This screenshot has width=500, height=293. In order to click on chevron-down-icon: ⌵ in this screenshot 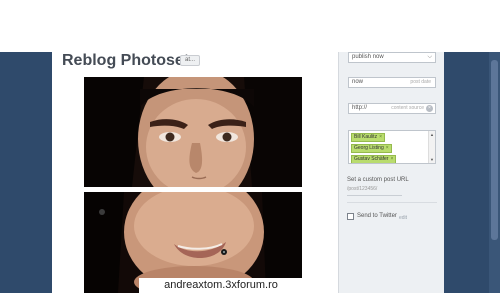, I will do `click(429, 57)`.